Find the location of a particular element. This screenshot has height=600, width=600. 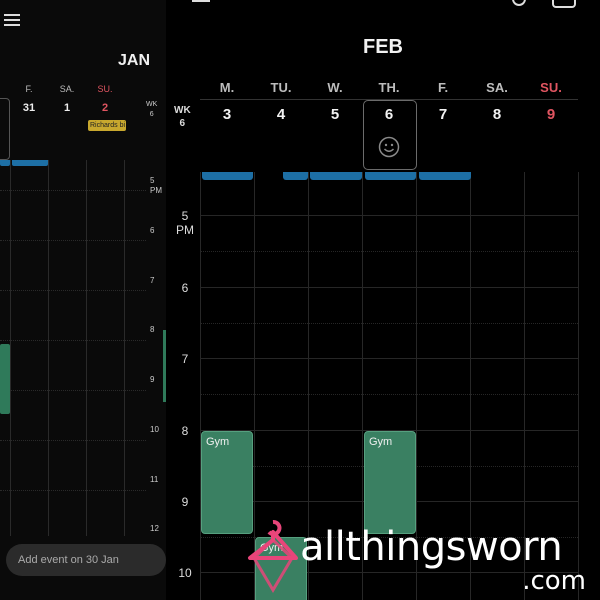

add-event-input: Add event on 30 Jan is located at coordinates (86, 560).